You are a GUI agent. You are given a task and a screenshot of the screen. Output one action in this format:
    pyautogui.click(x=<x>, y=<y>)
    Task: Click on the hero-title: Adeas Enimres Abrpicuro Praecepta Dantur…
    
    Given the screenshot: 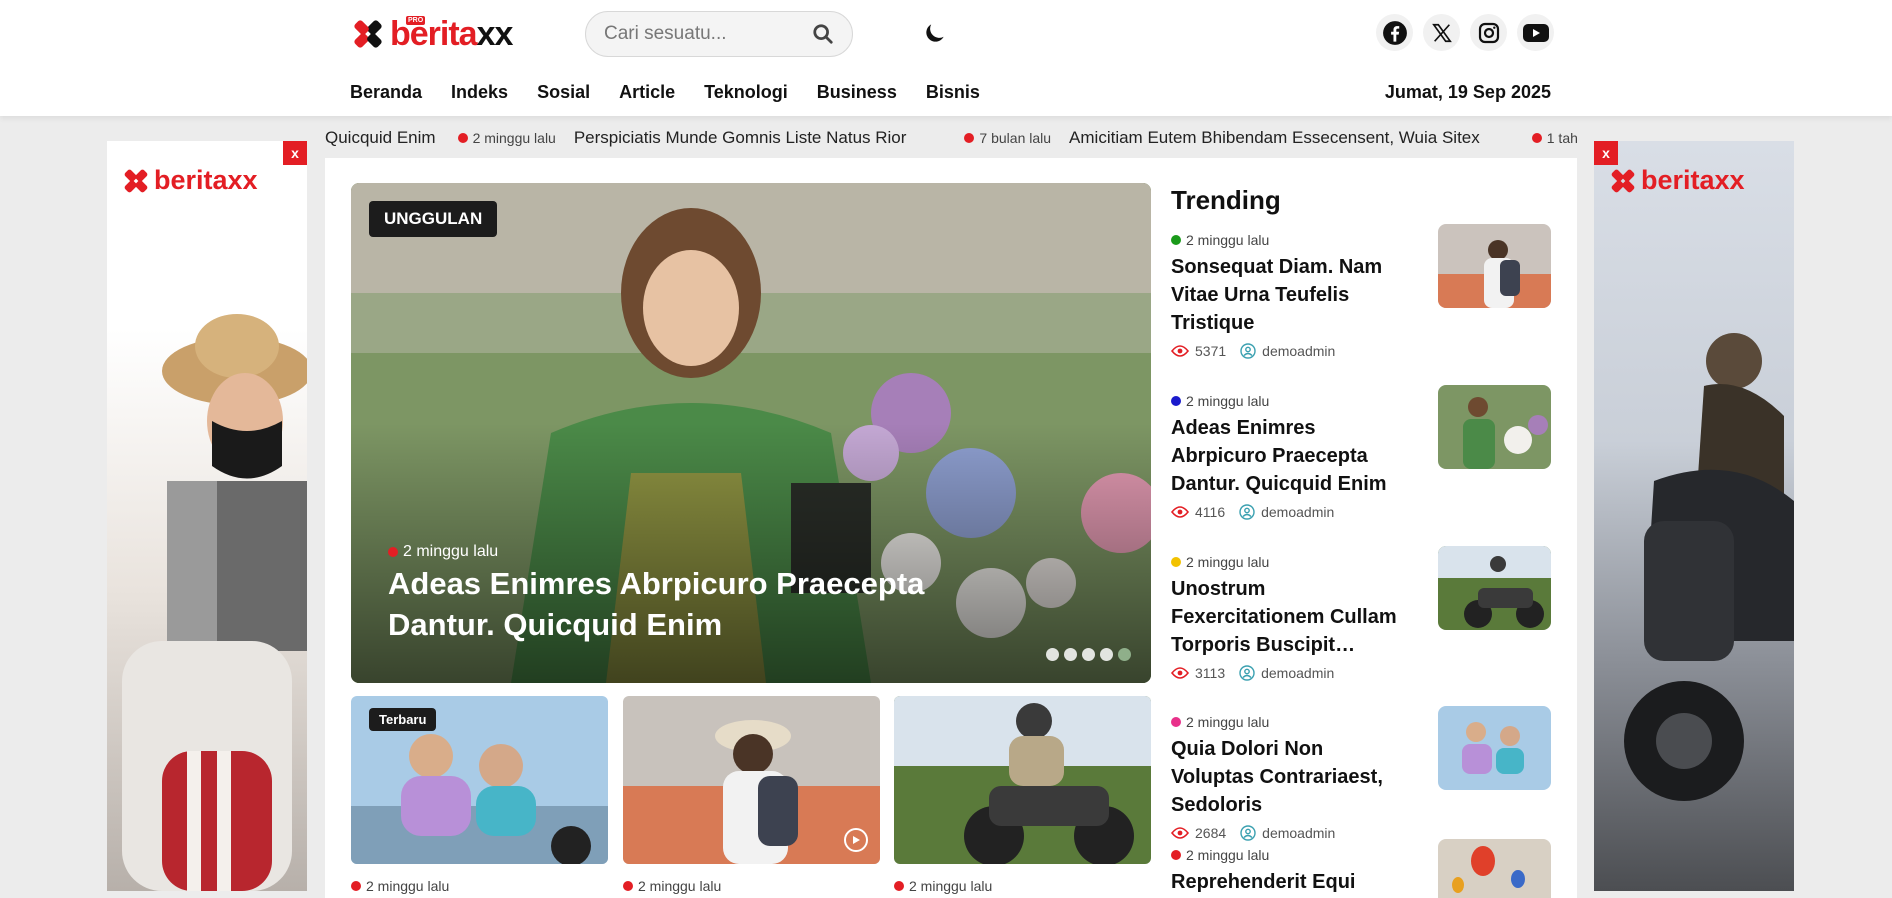 What is the action you would take?
    pyautogui.click(x=668, y=604)
    